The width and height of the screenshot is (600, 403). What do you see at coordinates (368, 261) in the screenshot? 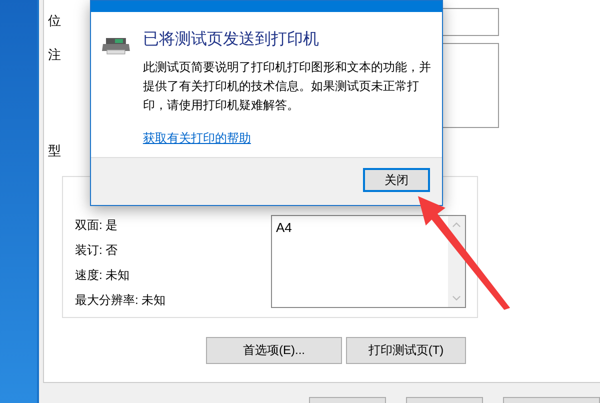
I see `paper-list: A4` at bounding box center [368, 261].